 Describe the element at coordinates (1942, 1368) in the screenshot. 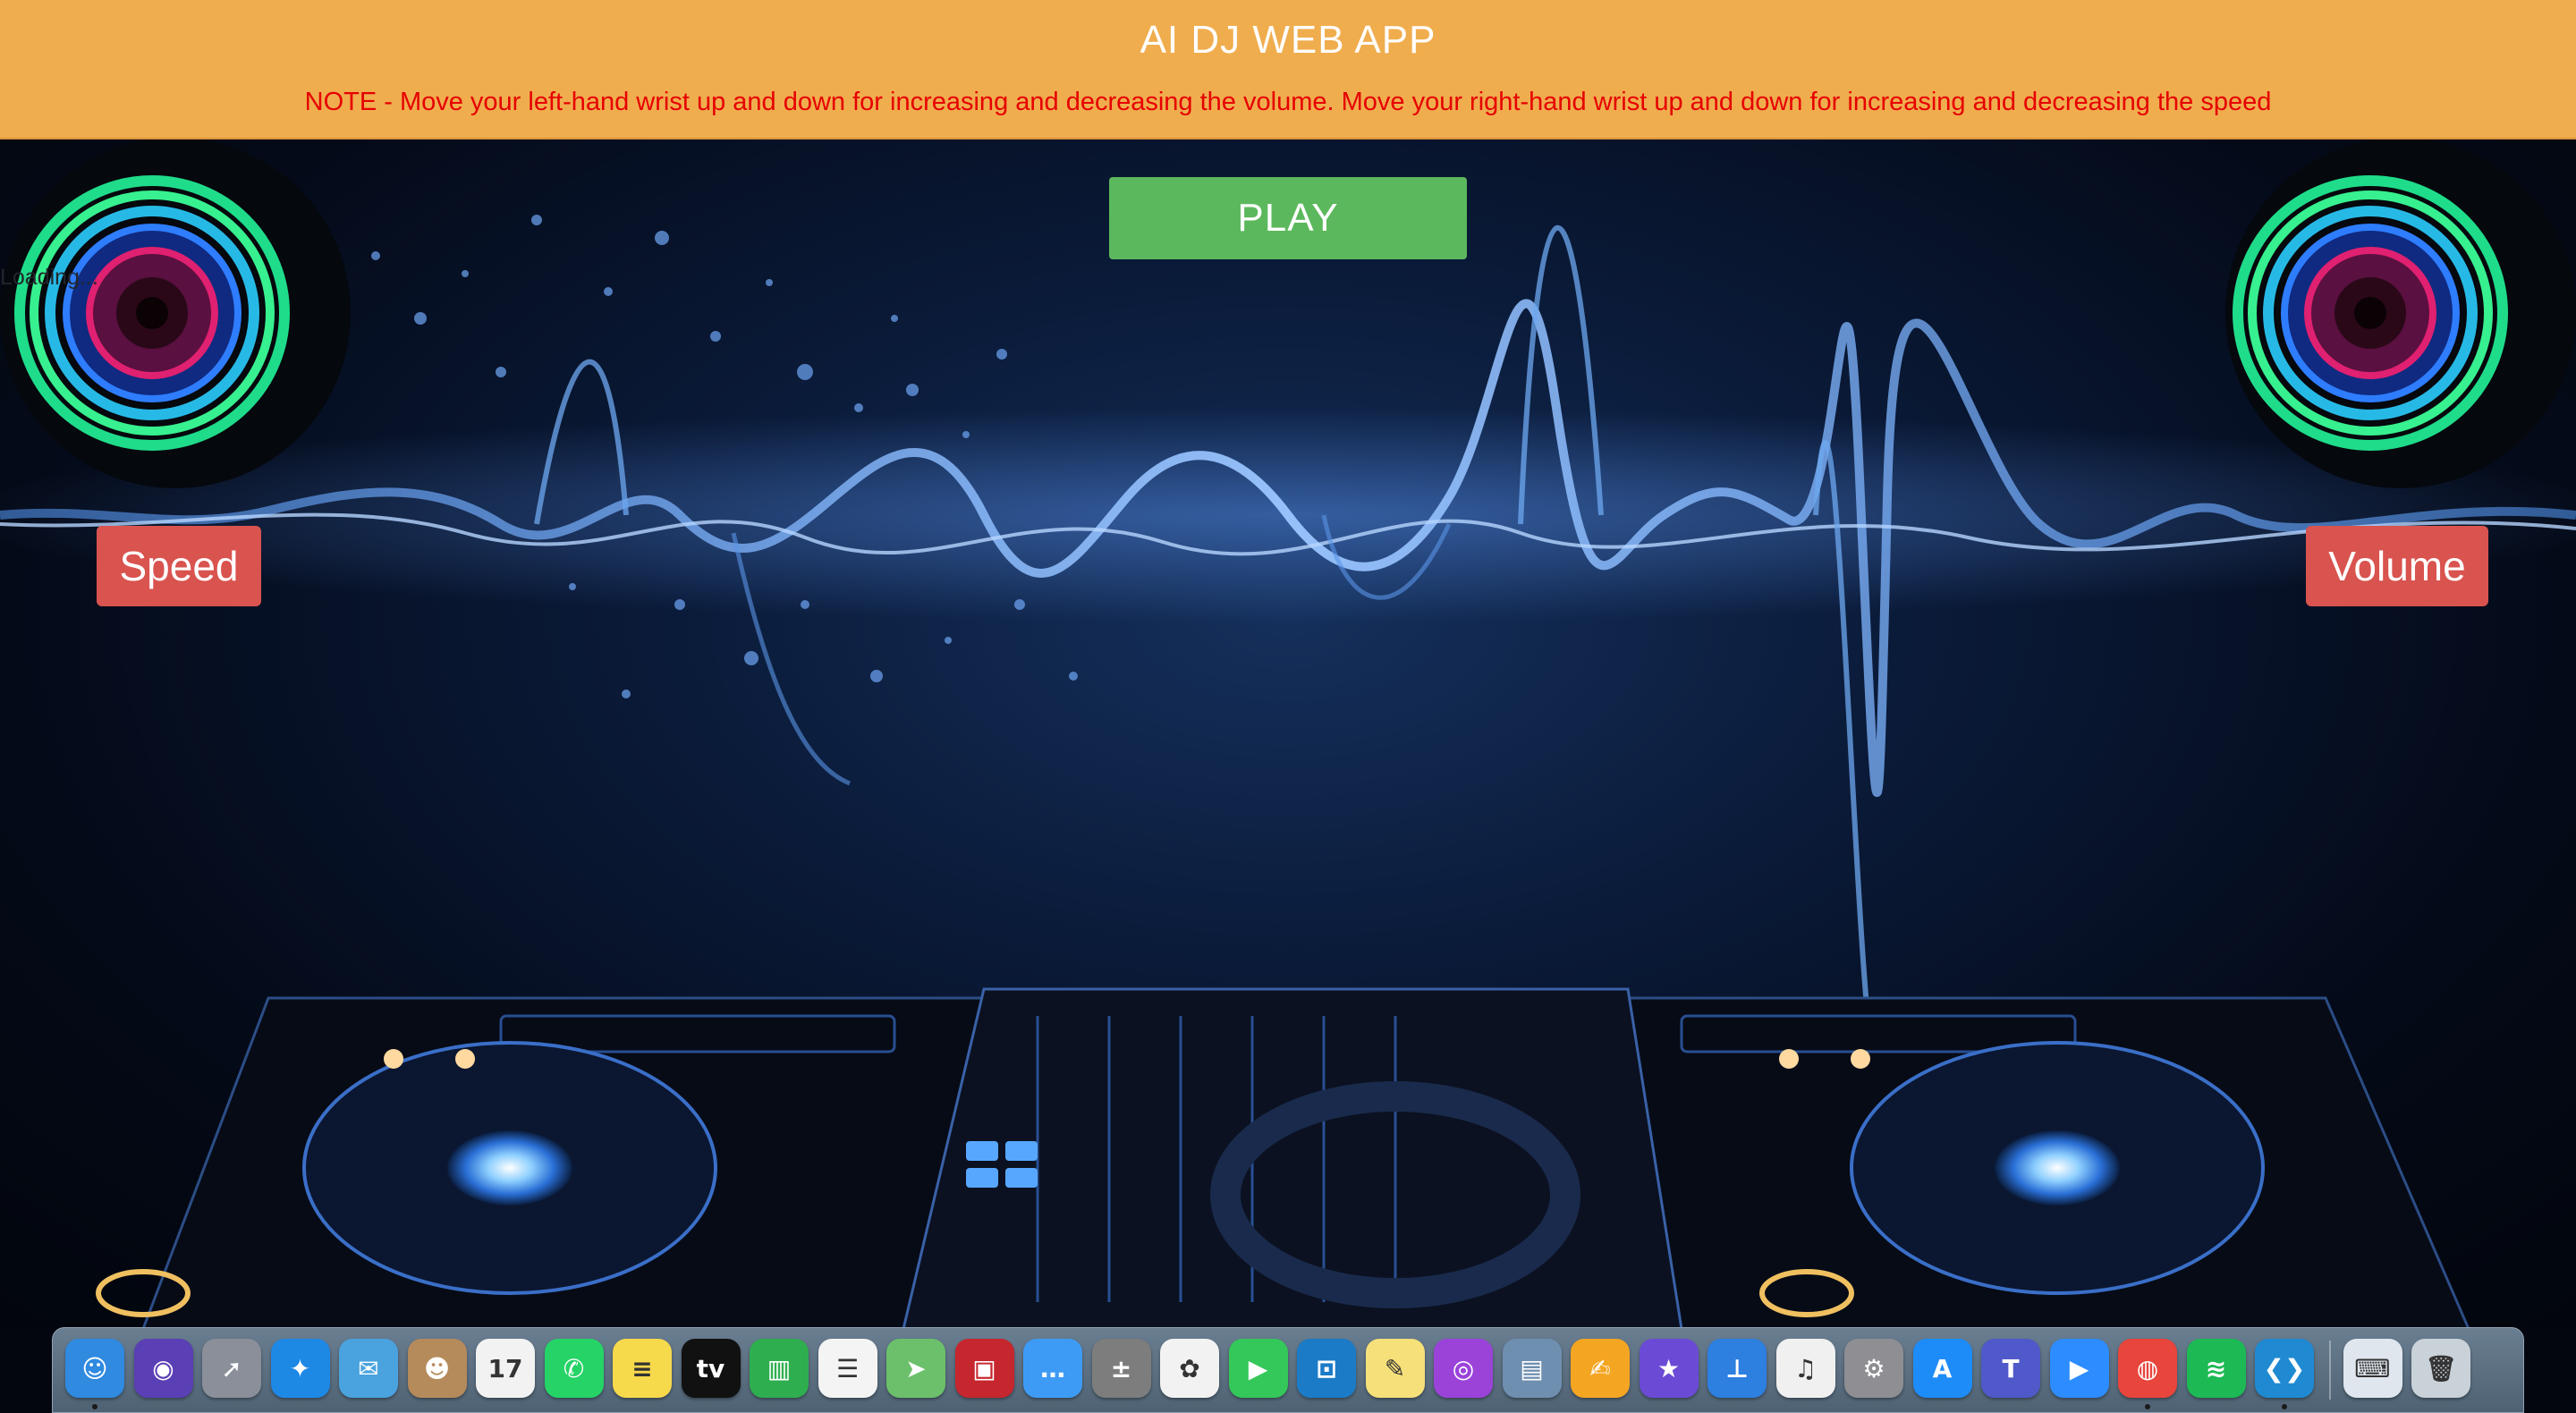

I see `app-store-icon: A` at that location.